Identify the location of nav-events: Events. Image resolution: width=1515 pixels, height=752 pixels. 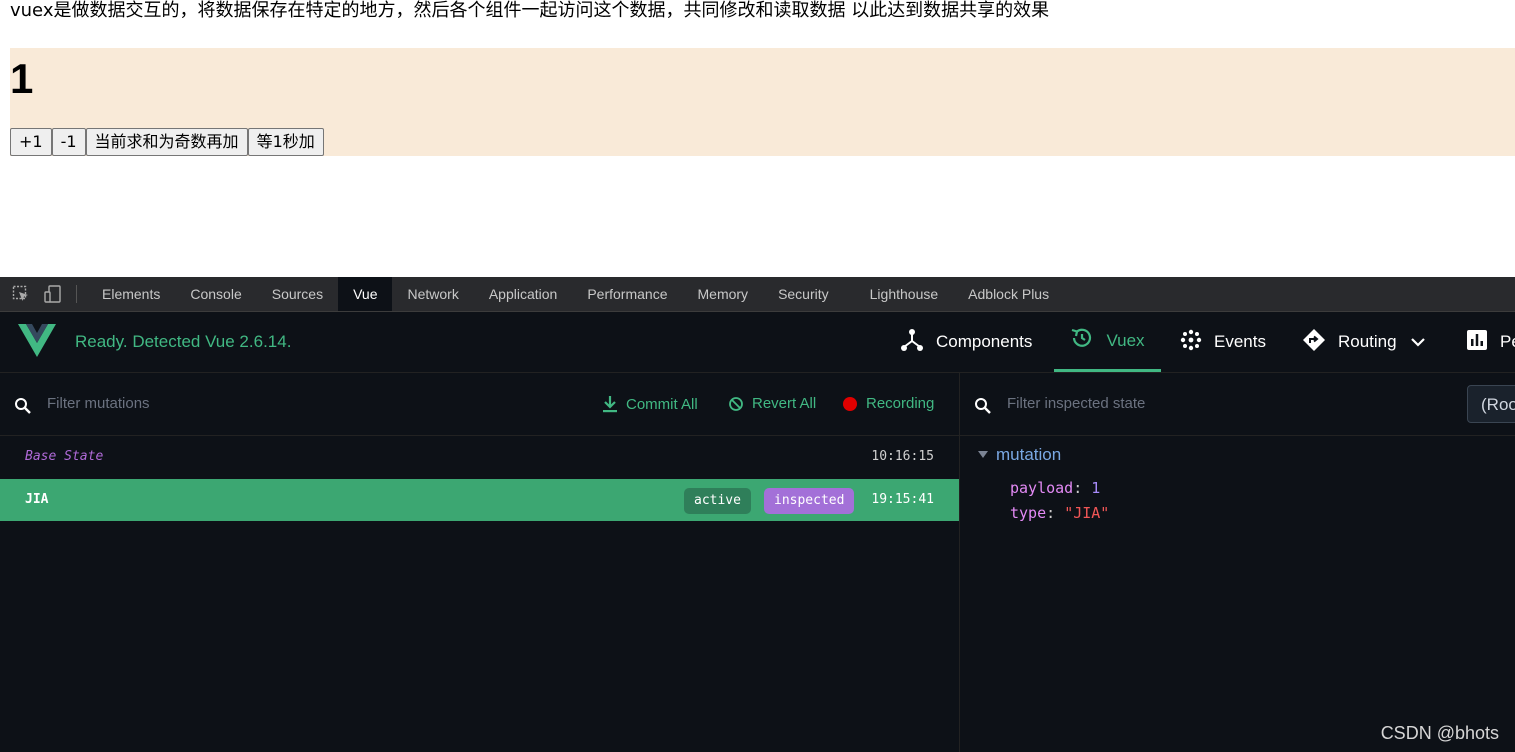
(1223, 342).